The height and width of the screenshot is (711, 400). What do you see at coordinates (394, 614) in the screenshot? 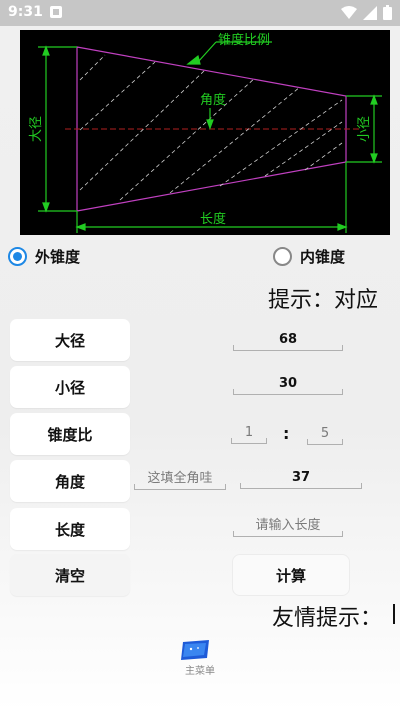
I see `hint-text-bottom-cutoff` at bounding box center [394, 614].